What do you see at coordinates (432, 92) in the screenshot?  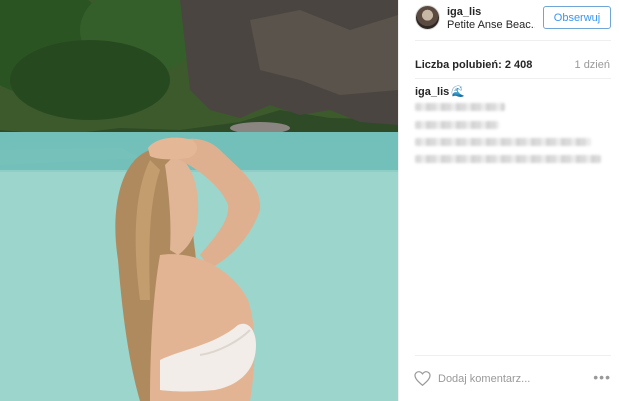 I see `caption-username: iga_lis` at bounding box center [432, 92].